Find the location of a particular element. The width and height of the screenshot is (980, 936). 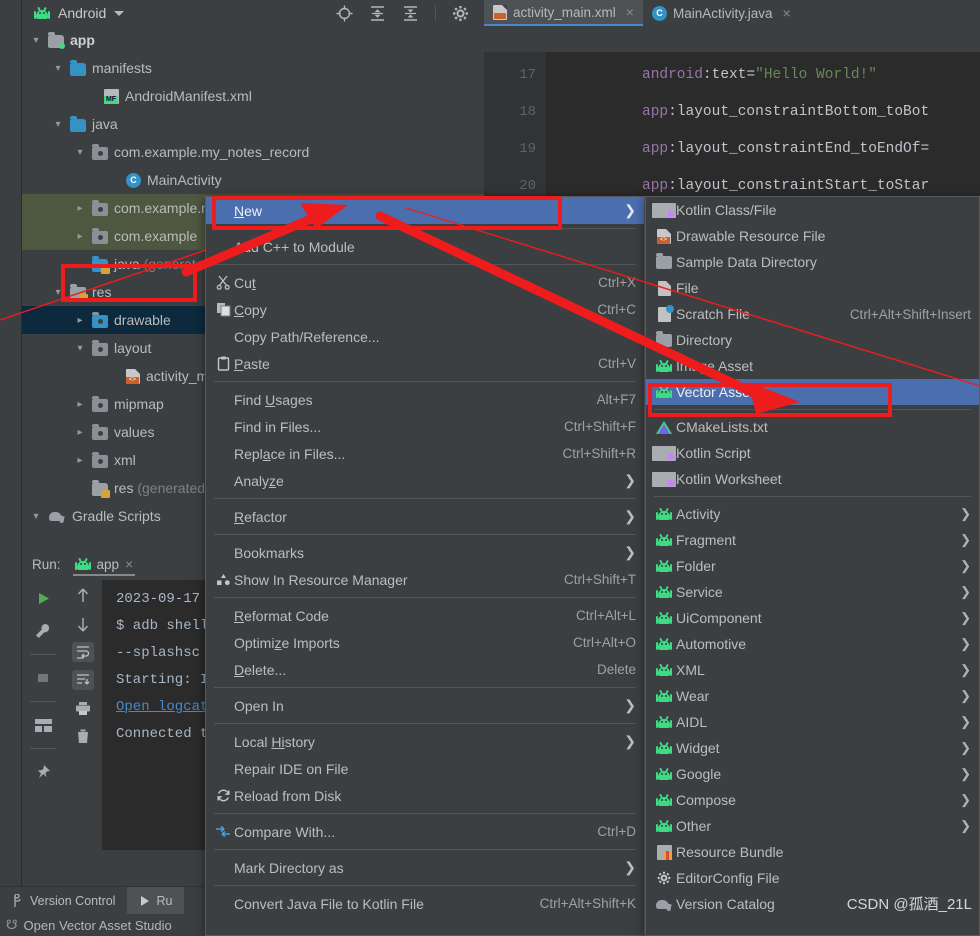

tab-activity-main-xml: activity_main.xml × is located at coordinates (563, 13).